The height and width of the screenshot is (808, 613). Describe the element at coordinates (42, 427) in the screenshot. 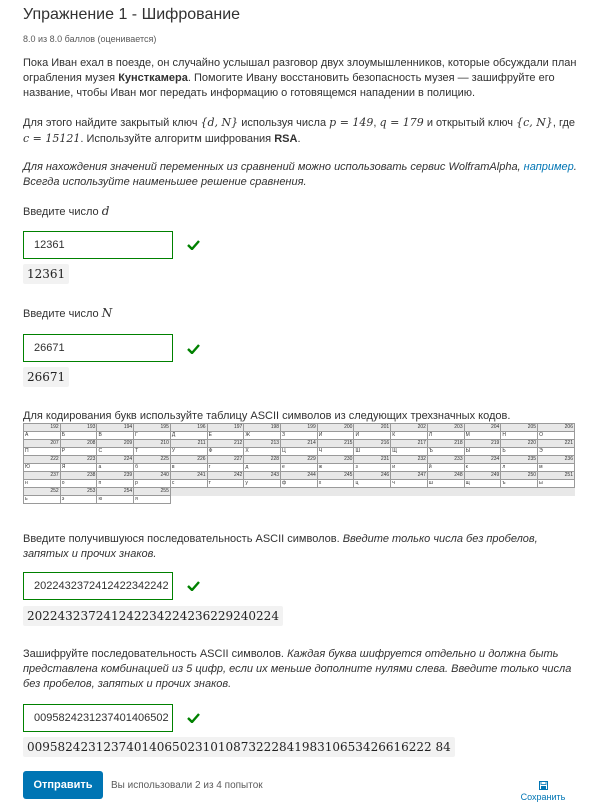

I see `ascii-code-cell: 192` at that location.